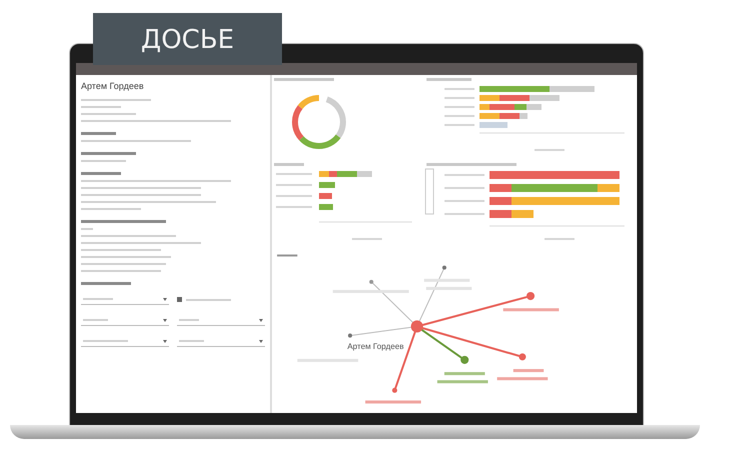  I want to click on donut-chart-drawing, so click(319, 122).